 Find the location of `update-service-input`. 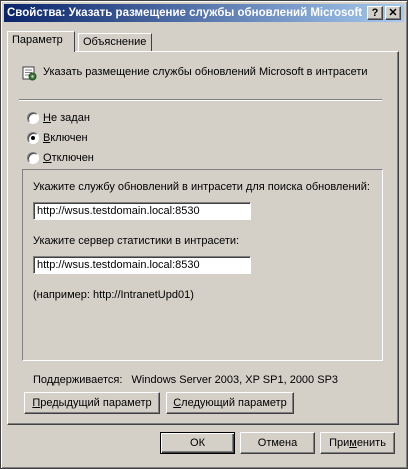

update-service-input is located at coordinates (142, 211).